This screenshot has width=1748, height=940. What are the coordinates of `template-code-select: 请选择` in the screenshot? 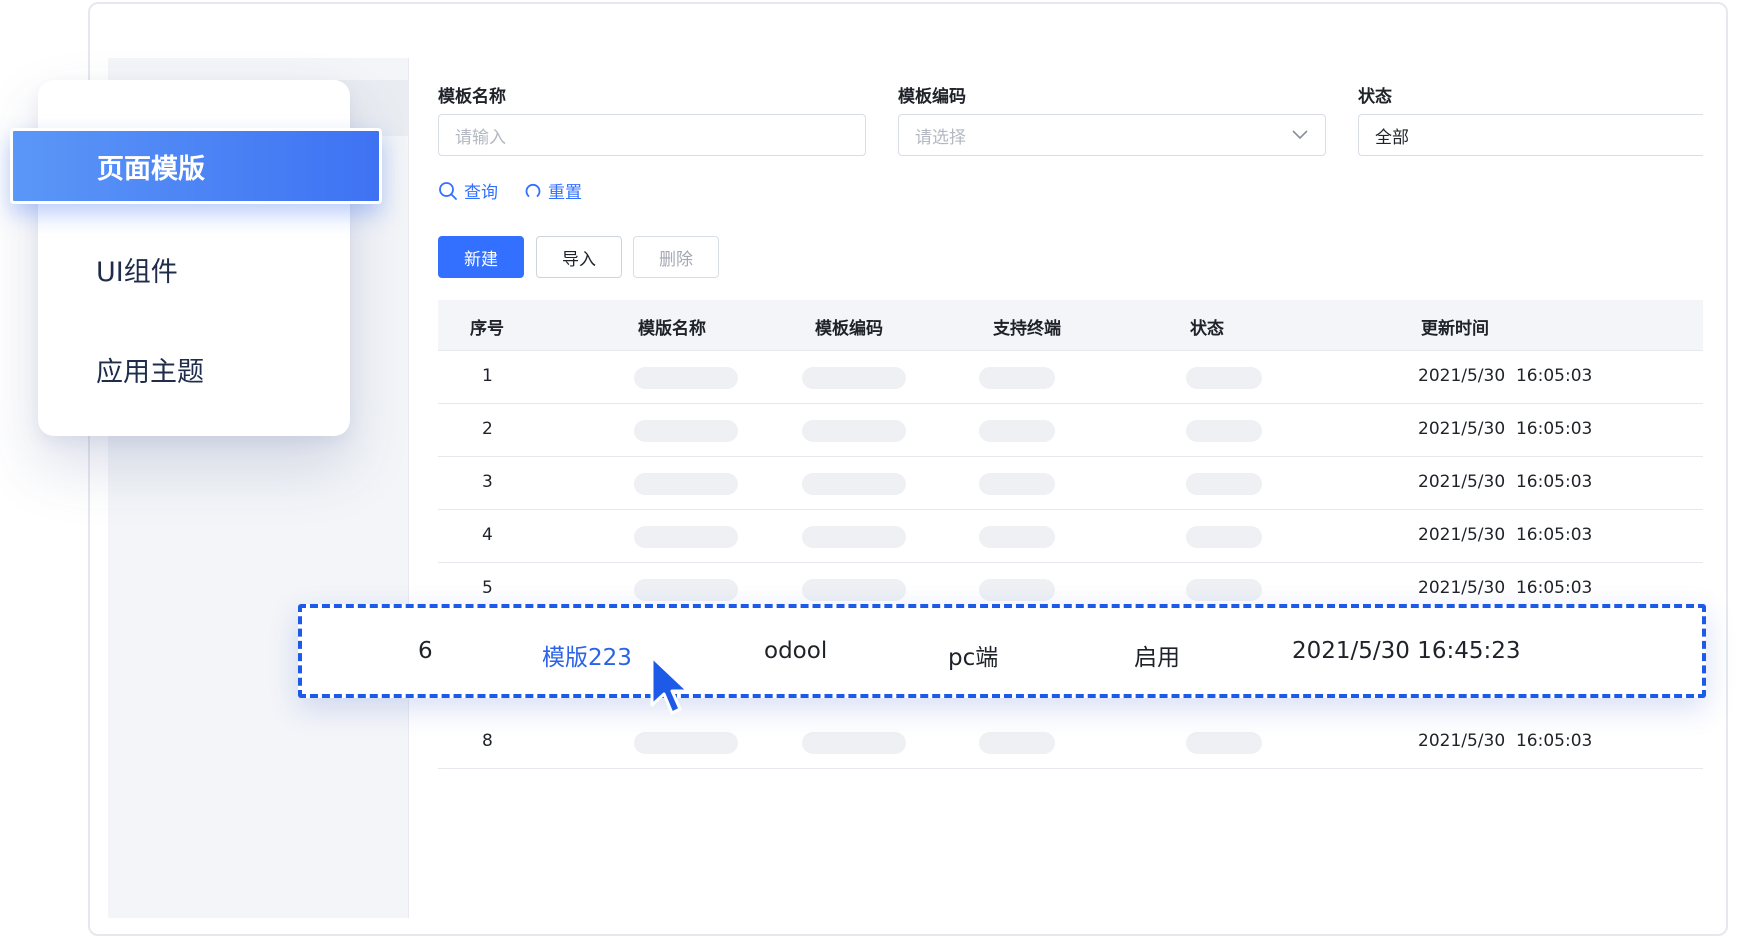 It's located at (1112, 135).